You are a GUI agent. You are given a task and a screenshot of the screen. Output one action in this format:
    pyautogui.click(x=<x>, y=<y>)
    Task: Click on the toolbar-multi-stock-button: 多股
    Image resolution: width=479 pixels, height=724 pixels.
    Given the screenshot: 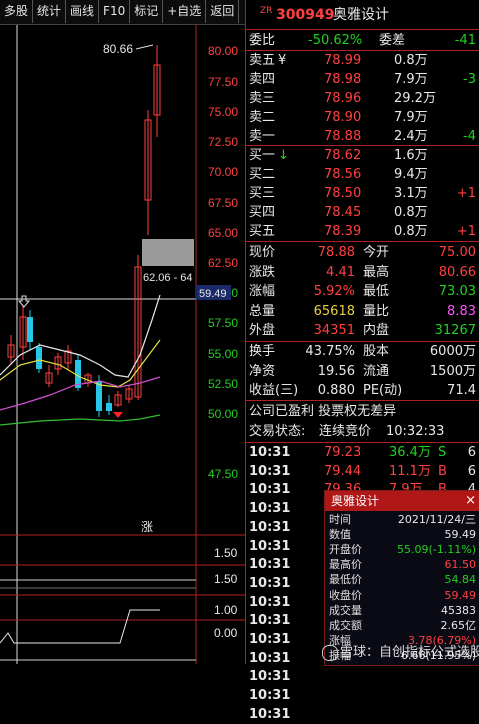 What is the action you would take?
    pyautogui.click(x=17, y=11)
    